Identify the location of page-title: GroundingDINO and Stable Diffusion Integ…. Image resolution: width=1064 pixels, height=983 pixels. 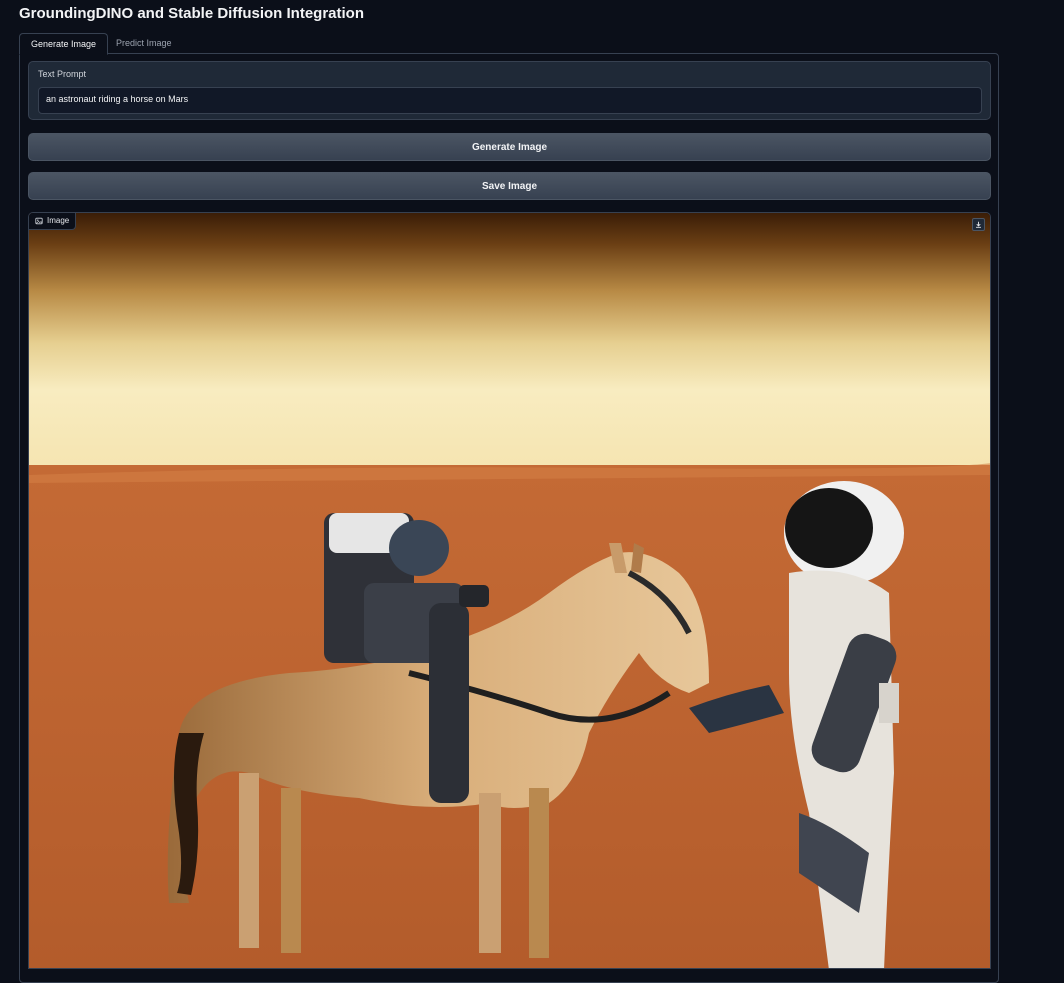
(191, 13).